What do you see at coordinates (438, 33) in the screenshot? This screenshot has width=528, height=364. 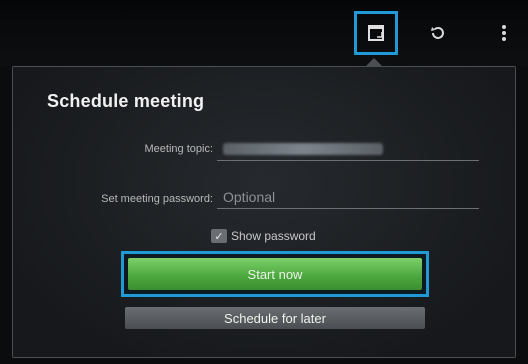 I see `refresh-icon` at bounding box center [438, 33].